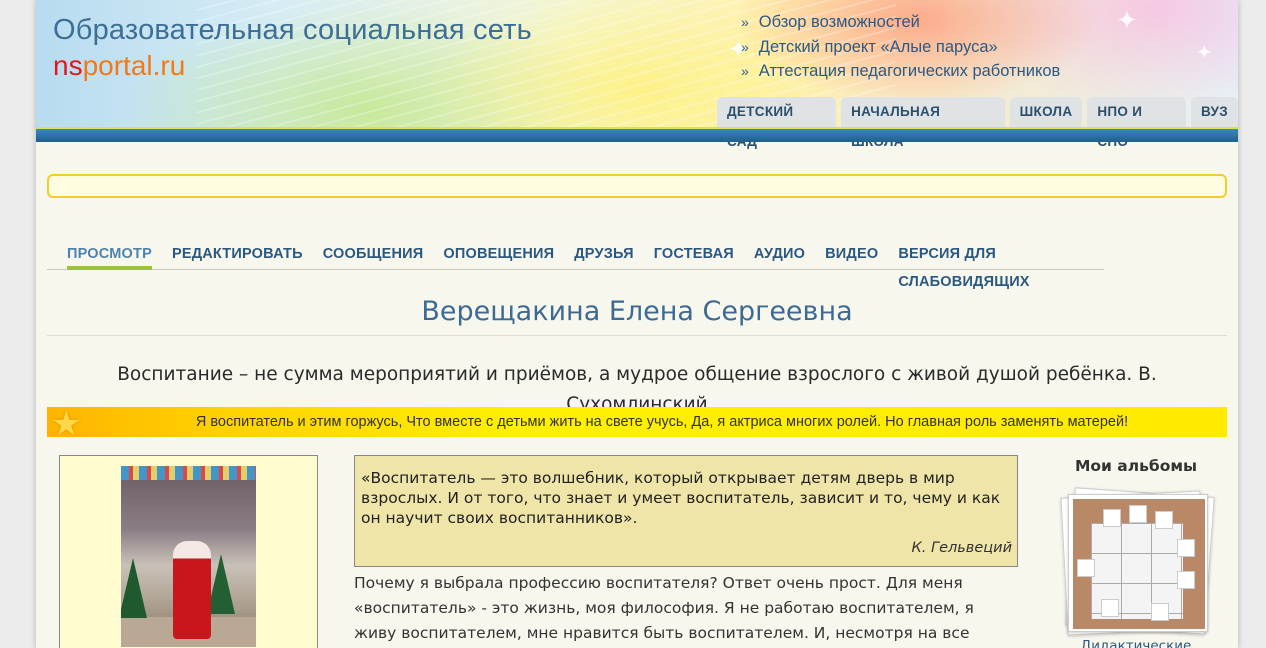 Image resolution: width=1266 pixels, height=648 pixels. What do you see at coordinates (68, 65) in the screenshot?
I see `logo-ns: ns` at bounding box center [68, 65].